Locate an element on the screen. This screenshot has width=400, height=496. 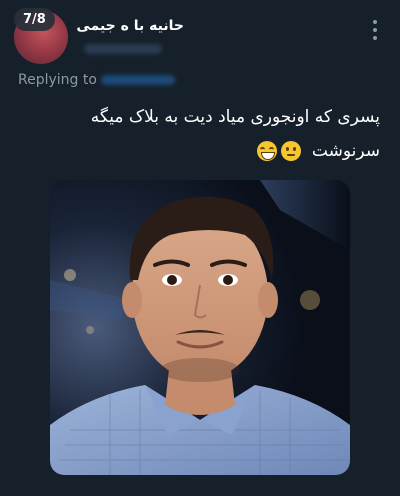
tweet-text-line-2-words: سرنوشت is located at coordinates (345, 151).